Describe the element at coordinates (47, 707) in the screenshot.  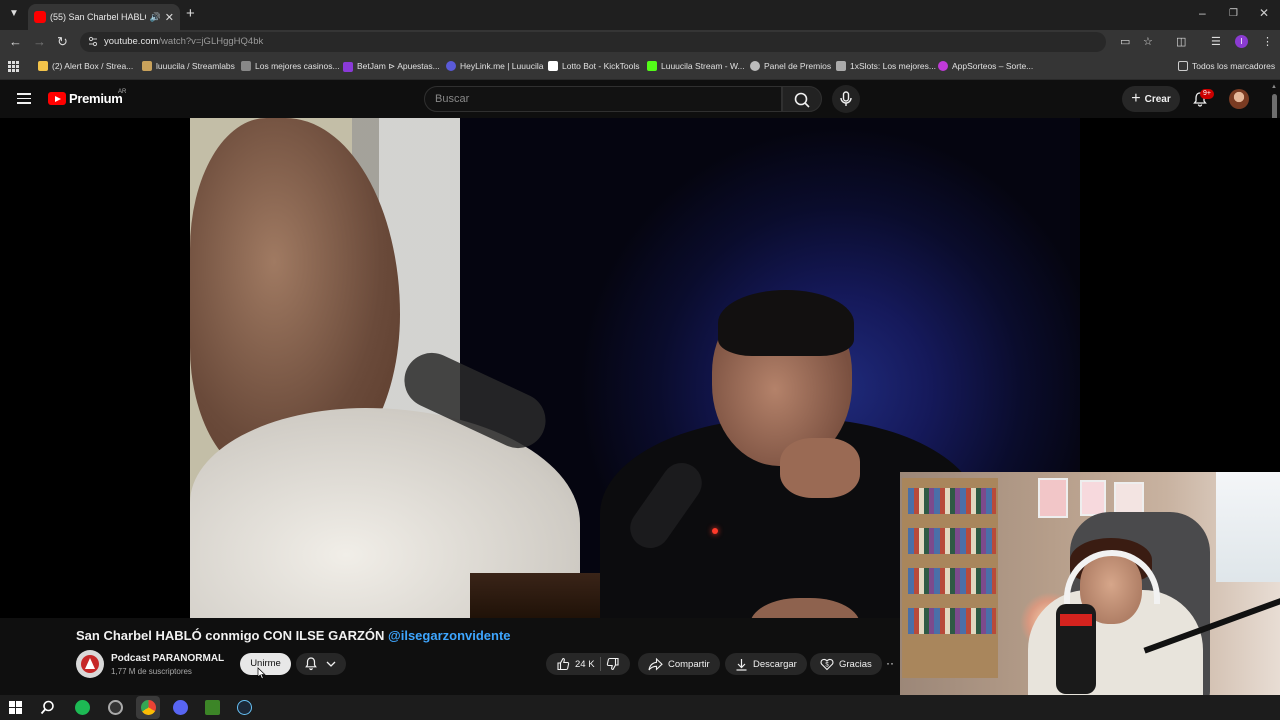
I see `taskbar-search-icon` at that location.